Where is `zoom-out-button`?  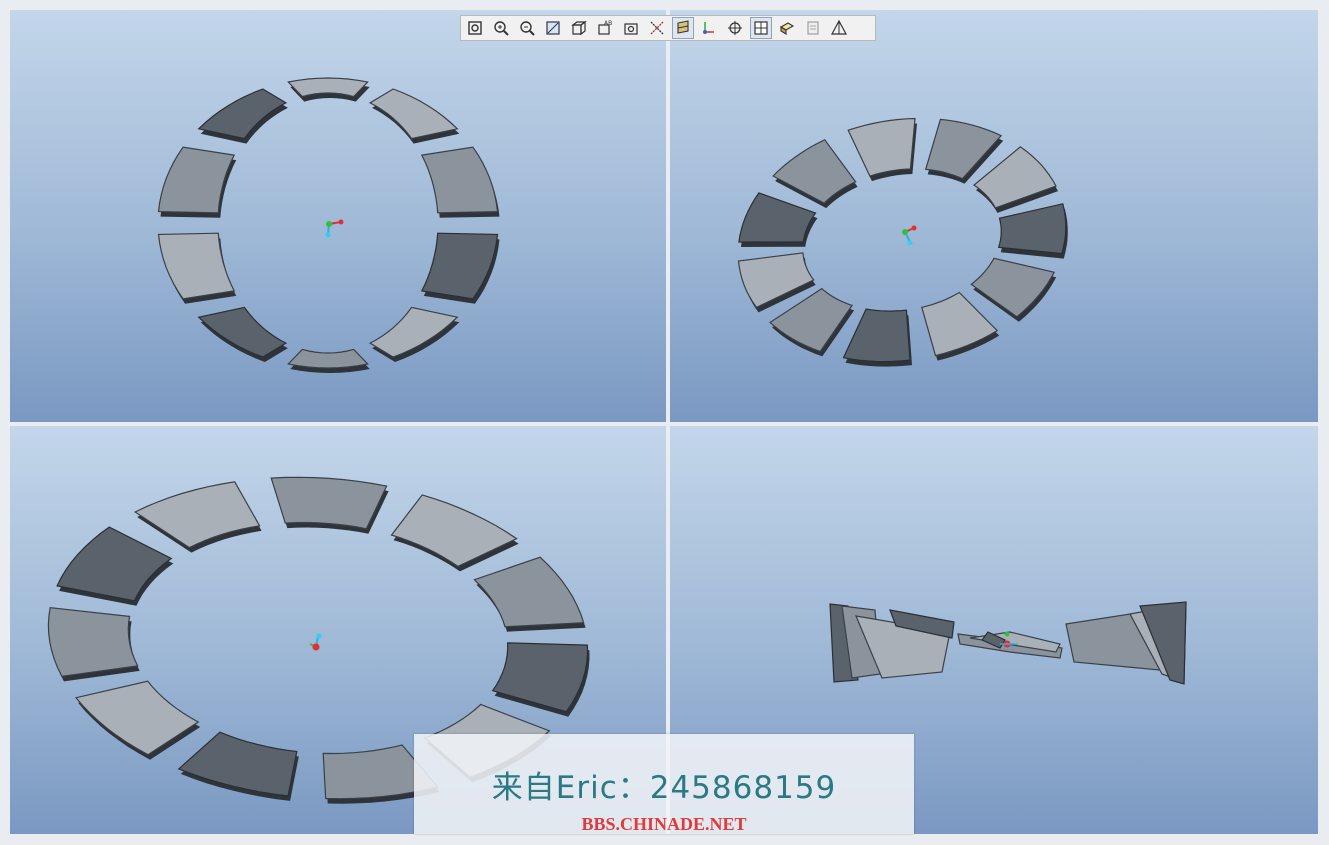
zoom-out-button is located at coordinates (527, 28).